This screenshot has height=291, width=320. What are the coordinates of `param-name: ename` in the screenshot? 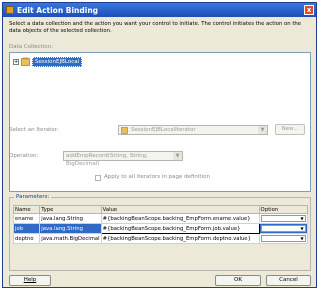 It's located at (26, 218).